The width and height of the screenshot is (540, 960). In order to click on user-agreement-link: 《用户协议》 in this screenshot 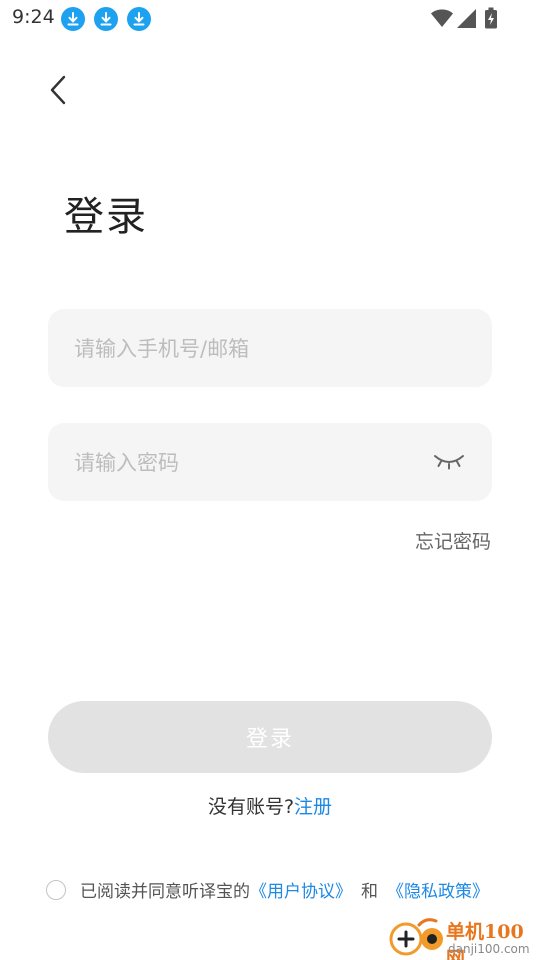, I will do `click(301, 889)`.